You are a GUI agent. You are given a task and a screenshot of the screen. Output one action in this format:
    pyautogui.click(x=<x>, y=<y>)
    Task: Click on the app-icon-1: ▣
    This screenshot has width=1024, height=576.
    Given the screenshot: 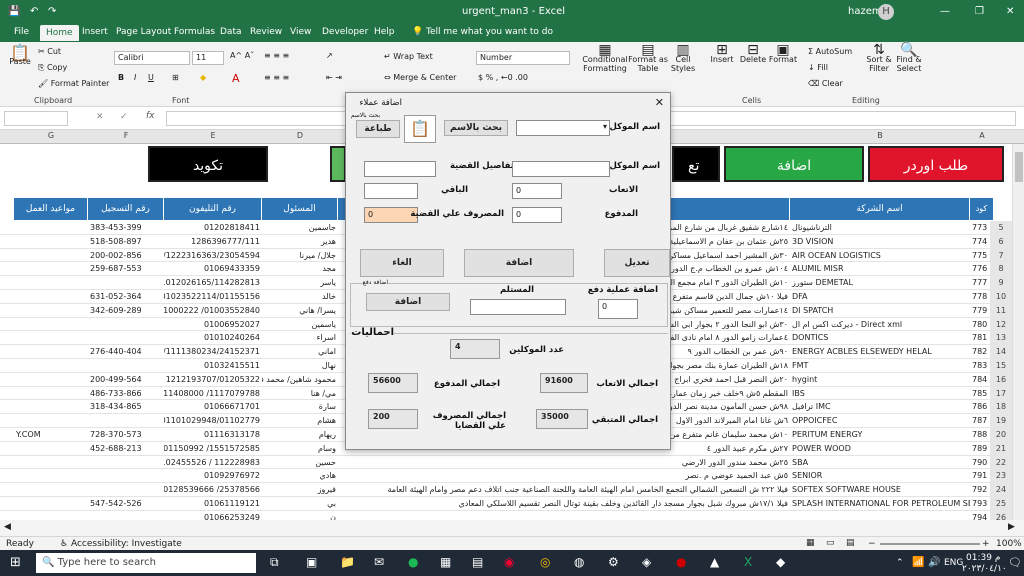 What is the action you would take?
    pyautogui.click(x=311, y=562)
    